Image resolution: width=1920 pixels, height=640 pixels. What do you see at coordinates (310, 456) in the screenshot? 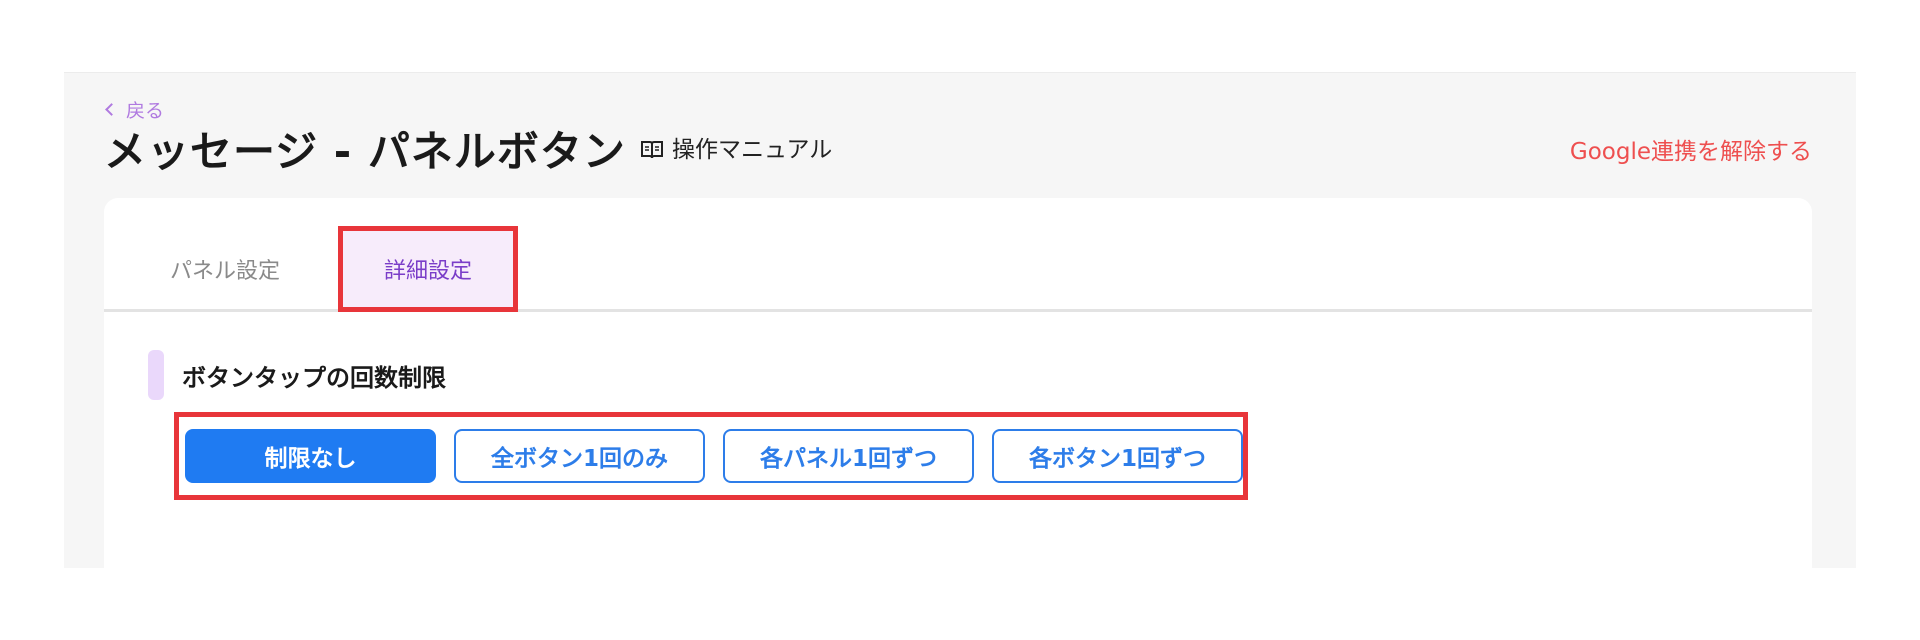
I see `limit-option-none: 制限なし` at bounding box center [310, 456].